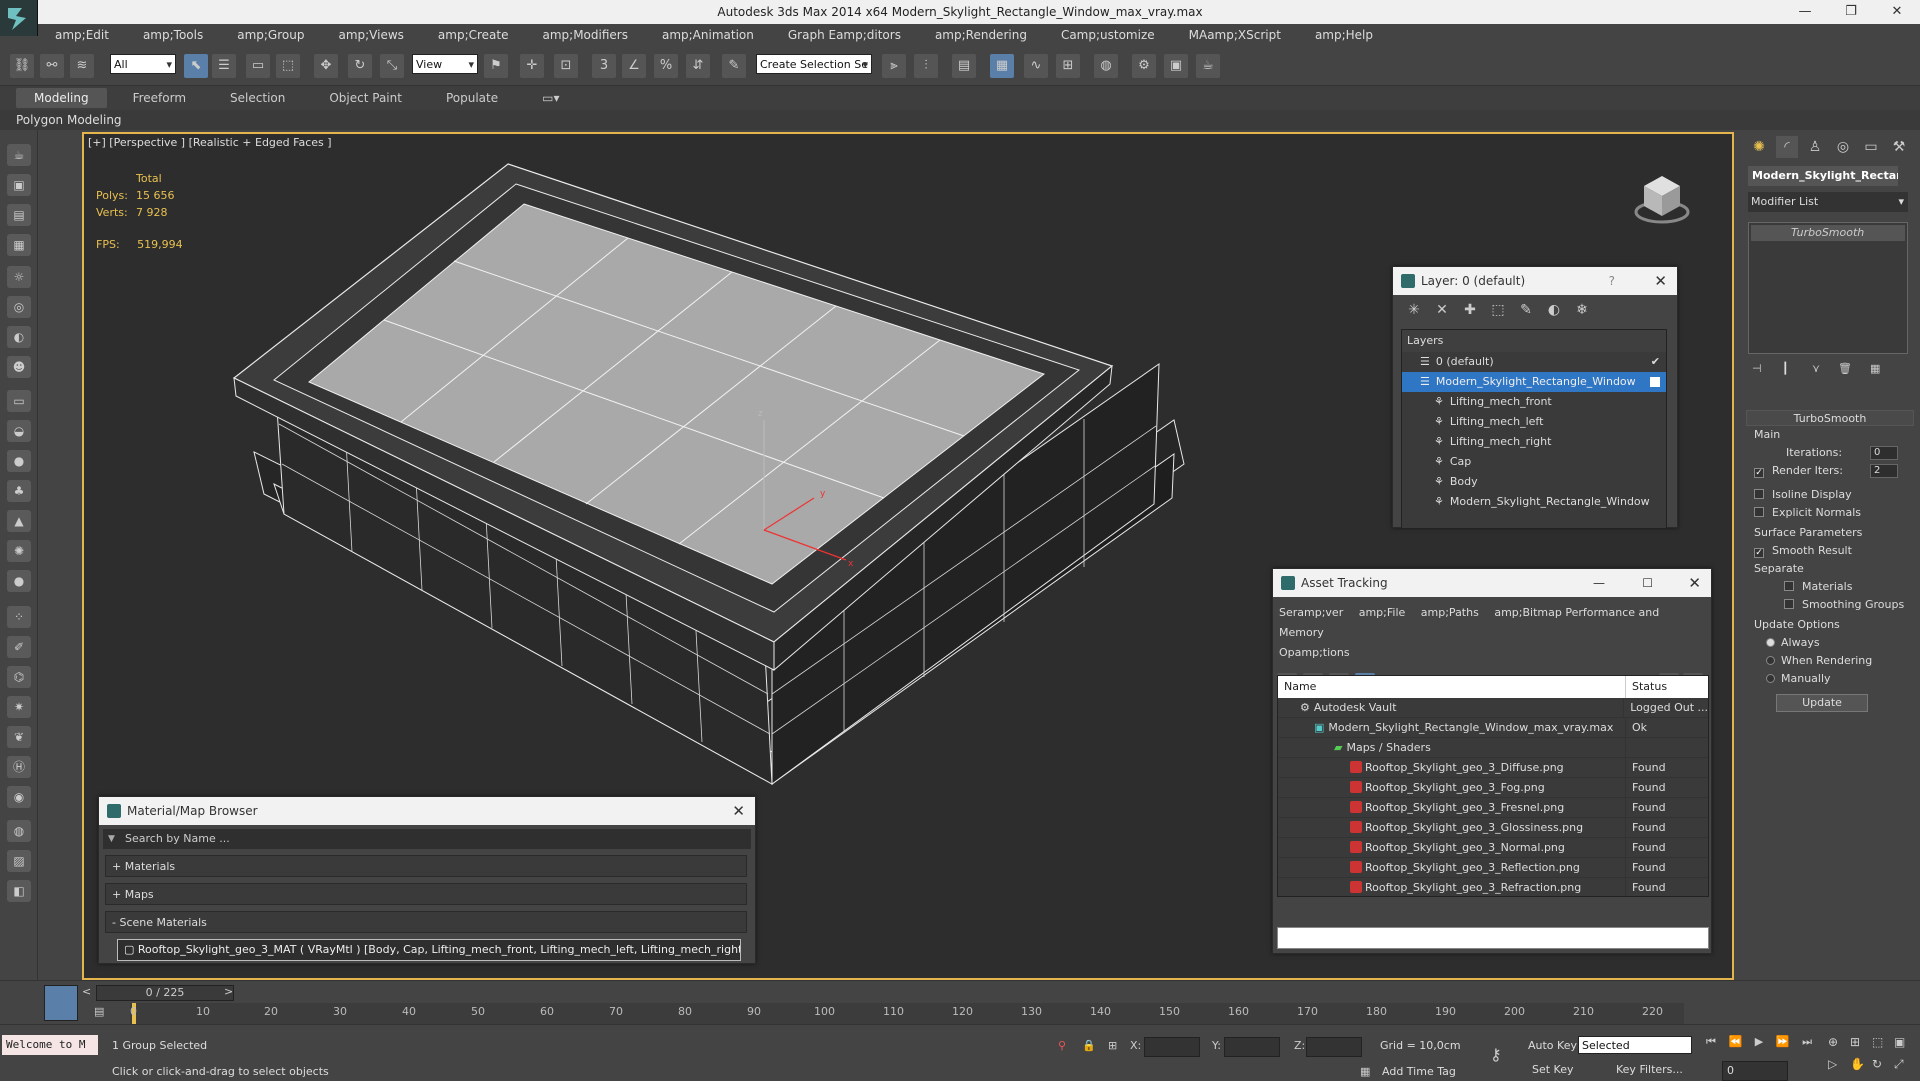  Describe the element at coordinates (326, 66) in the screenshot. I see `move-icon: ✥` at that location.